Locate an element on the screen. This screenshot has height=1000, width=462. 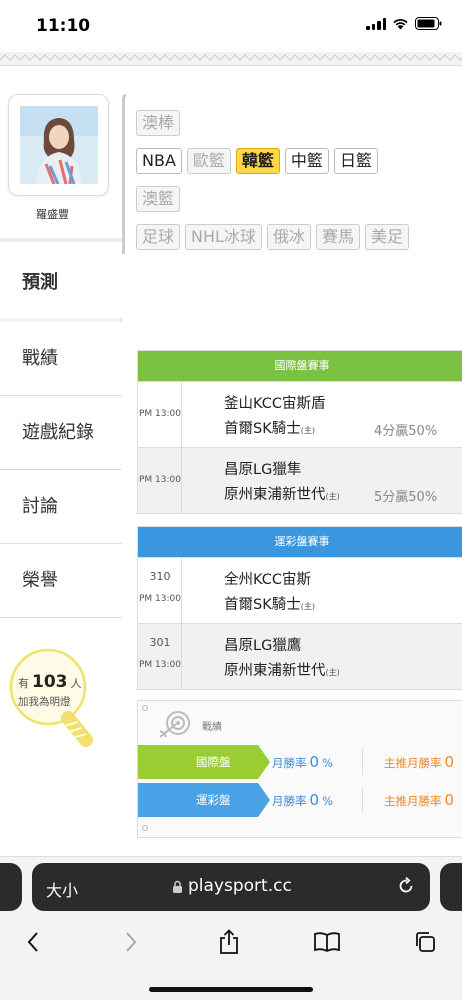
away-team: 昌原LG獵鷹 is located at coordinates (263, 646).